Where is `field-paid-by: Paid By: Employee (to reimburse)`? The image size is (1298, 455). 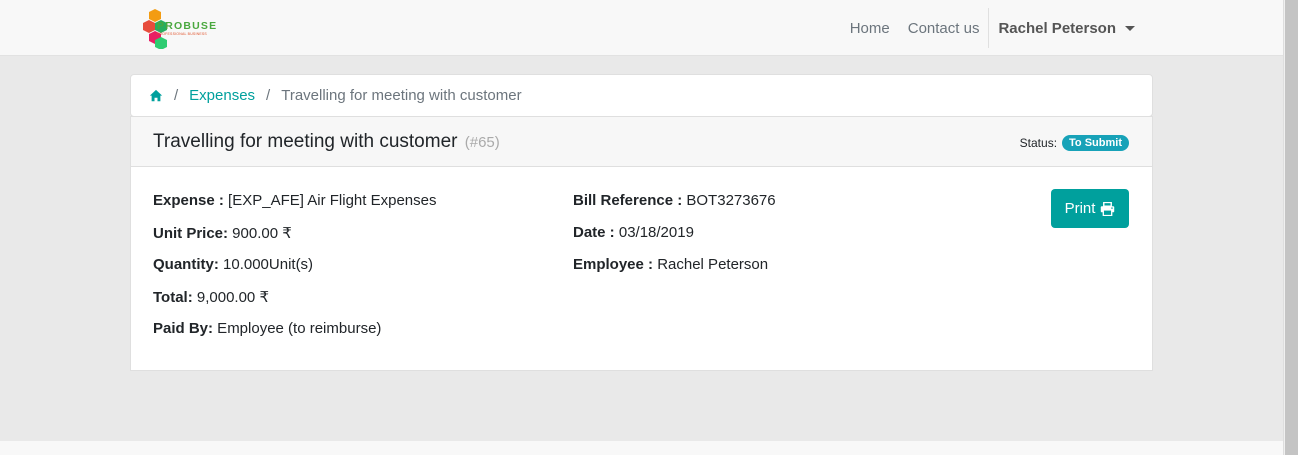
field-paid-by: Paid By: Employee (to reimburse) is located at coordinates (294, 336).